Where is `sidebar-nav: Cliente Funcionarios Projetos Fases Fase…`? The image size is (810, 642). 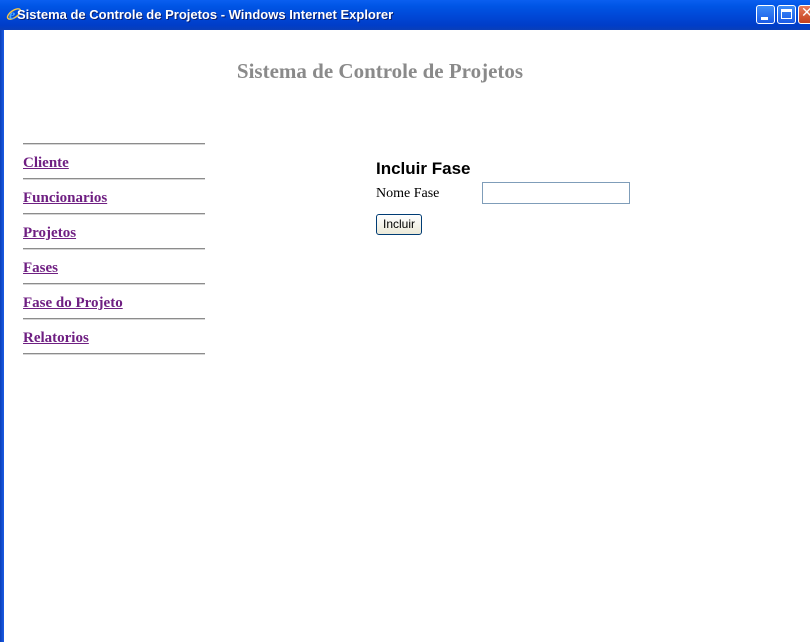
sidebar-nav: Cliente Funcionarios Projetos Fases Fase… is located at coordinates (114, 249).